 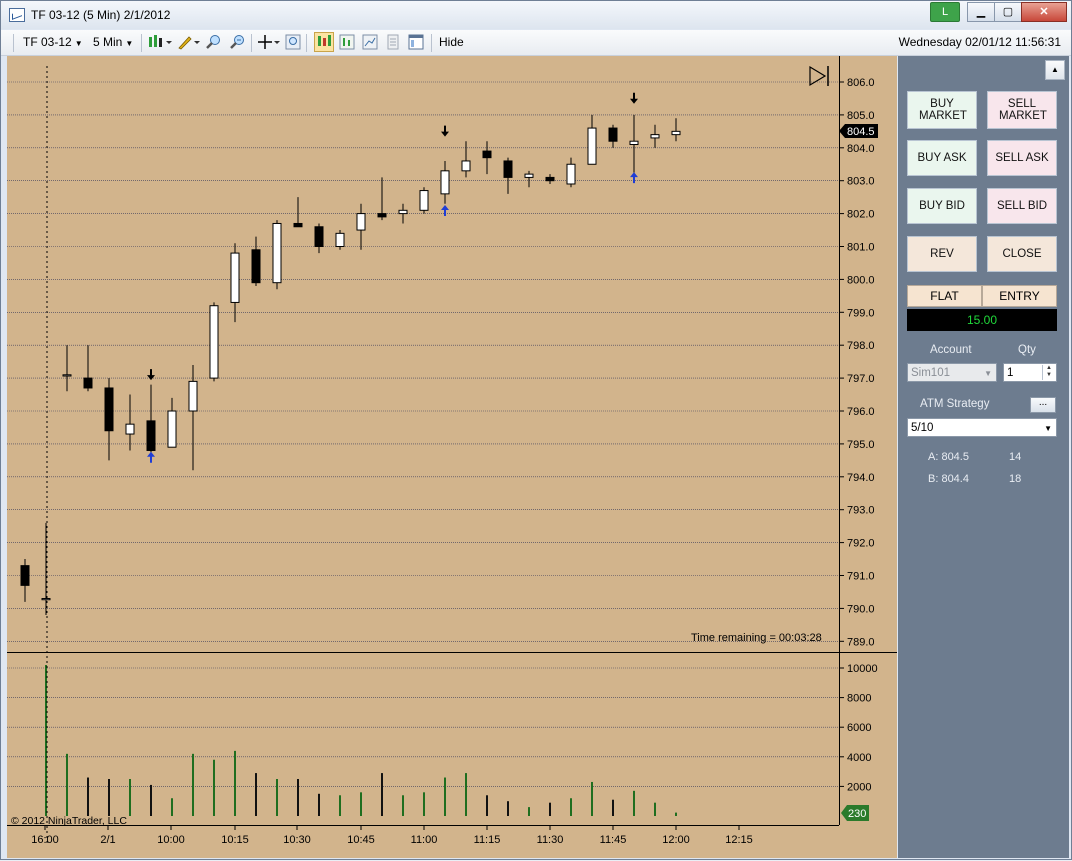 I want to click on time-tick-label: 10:00, so click(x=171, y=840).